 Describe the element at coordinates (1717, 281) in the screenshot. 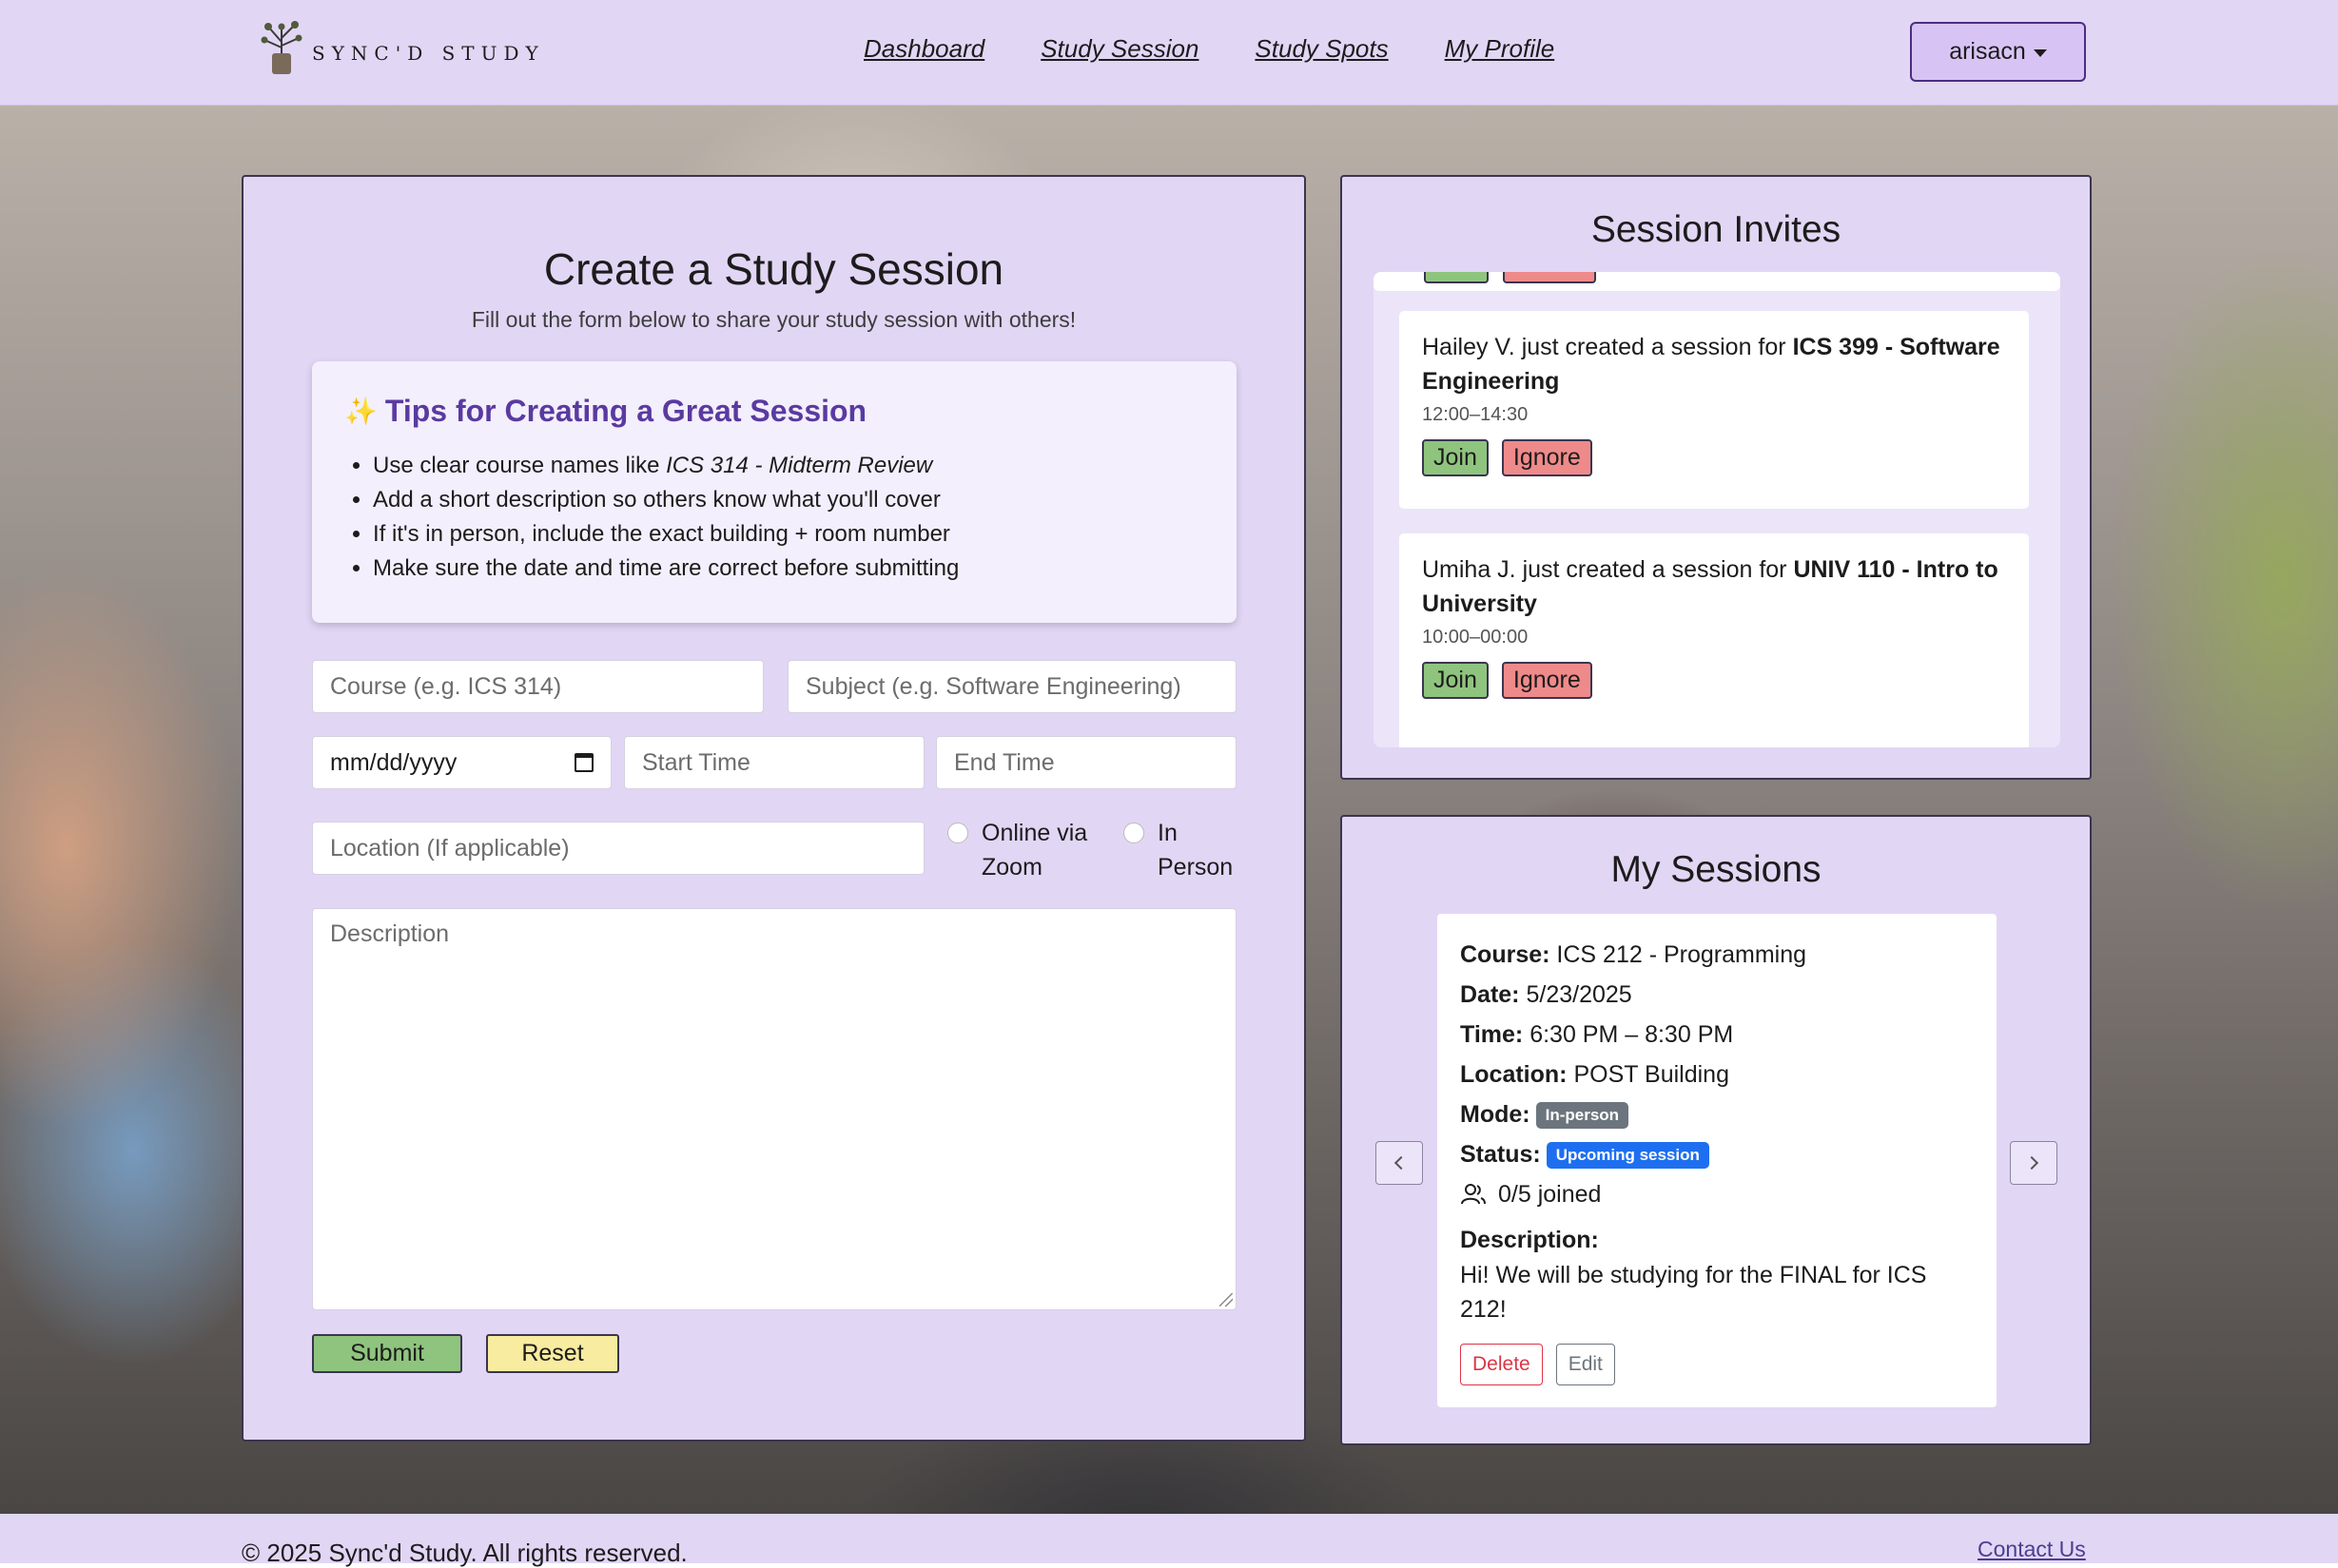

I see `invite-card-partial` at that location.